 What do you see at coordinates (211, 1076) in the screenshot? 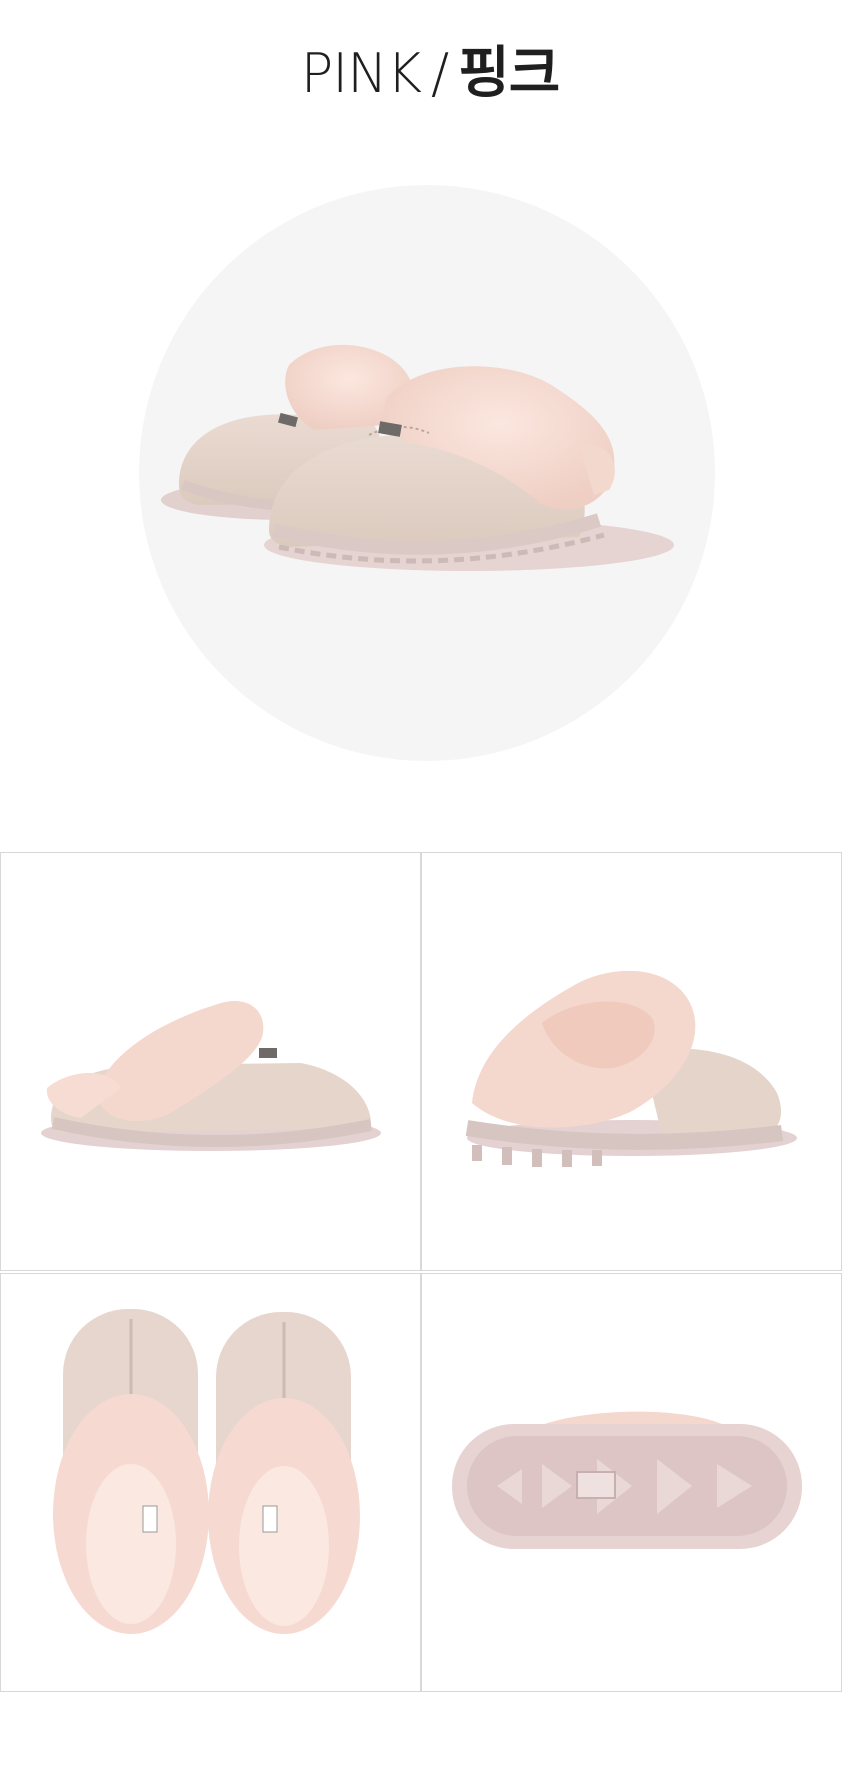
I see `slipper-side-view-photo-icon` at bounding box center [211, 1076].